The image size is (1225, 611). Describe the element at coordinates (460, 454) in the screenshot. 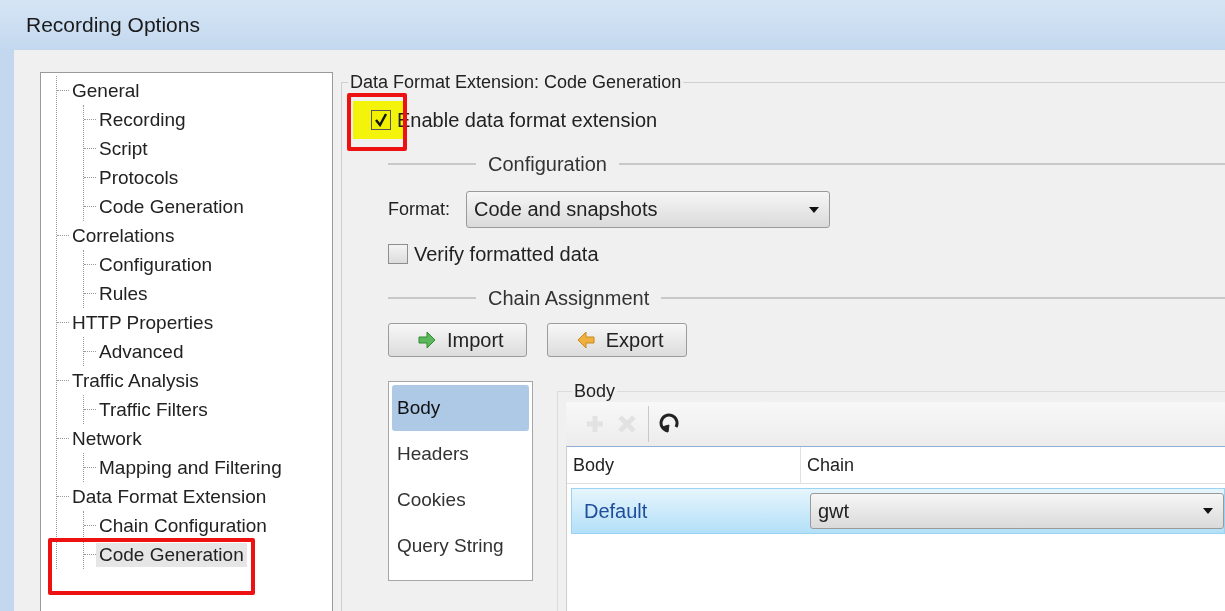

I see `list-item: Headers` at that location.